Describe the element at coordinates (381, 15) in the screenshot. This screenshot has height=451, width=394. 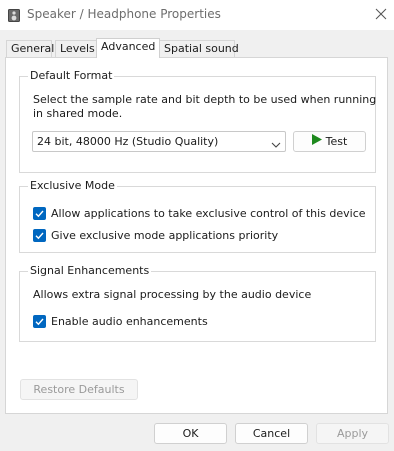
I see `close-icon` at that location.